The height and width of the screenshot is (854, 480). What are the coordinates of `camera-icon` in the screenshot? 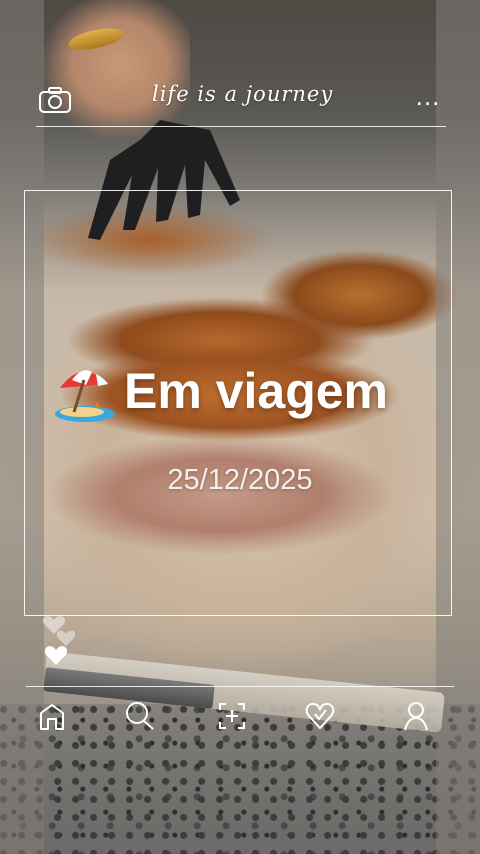 It's located at (55, 100).